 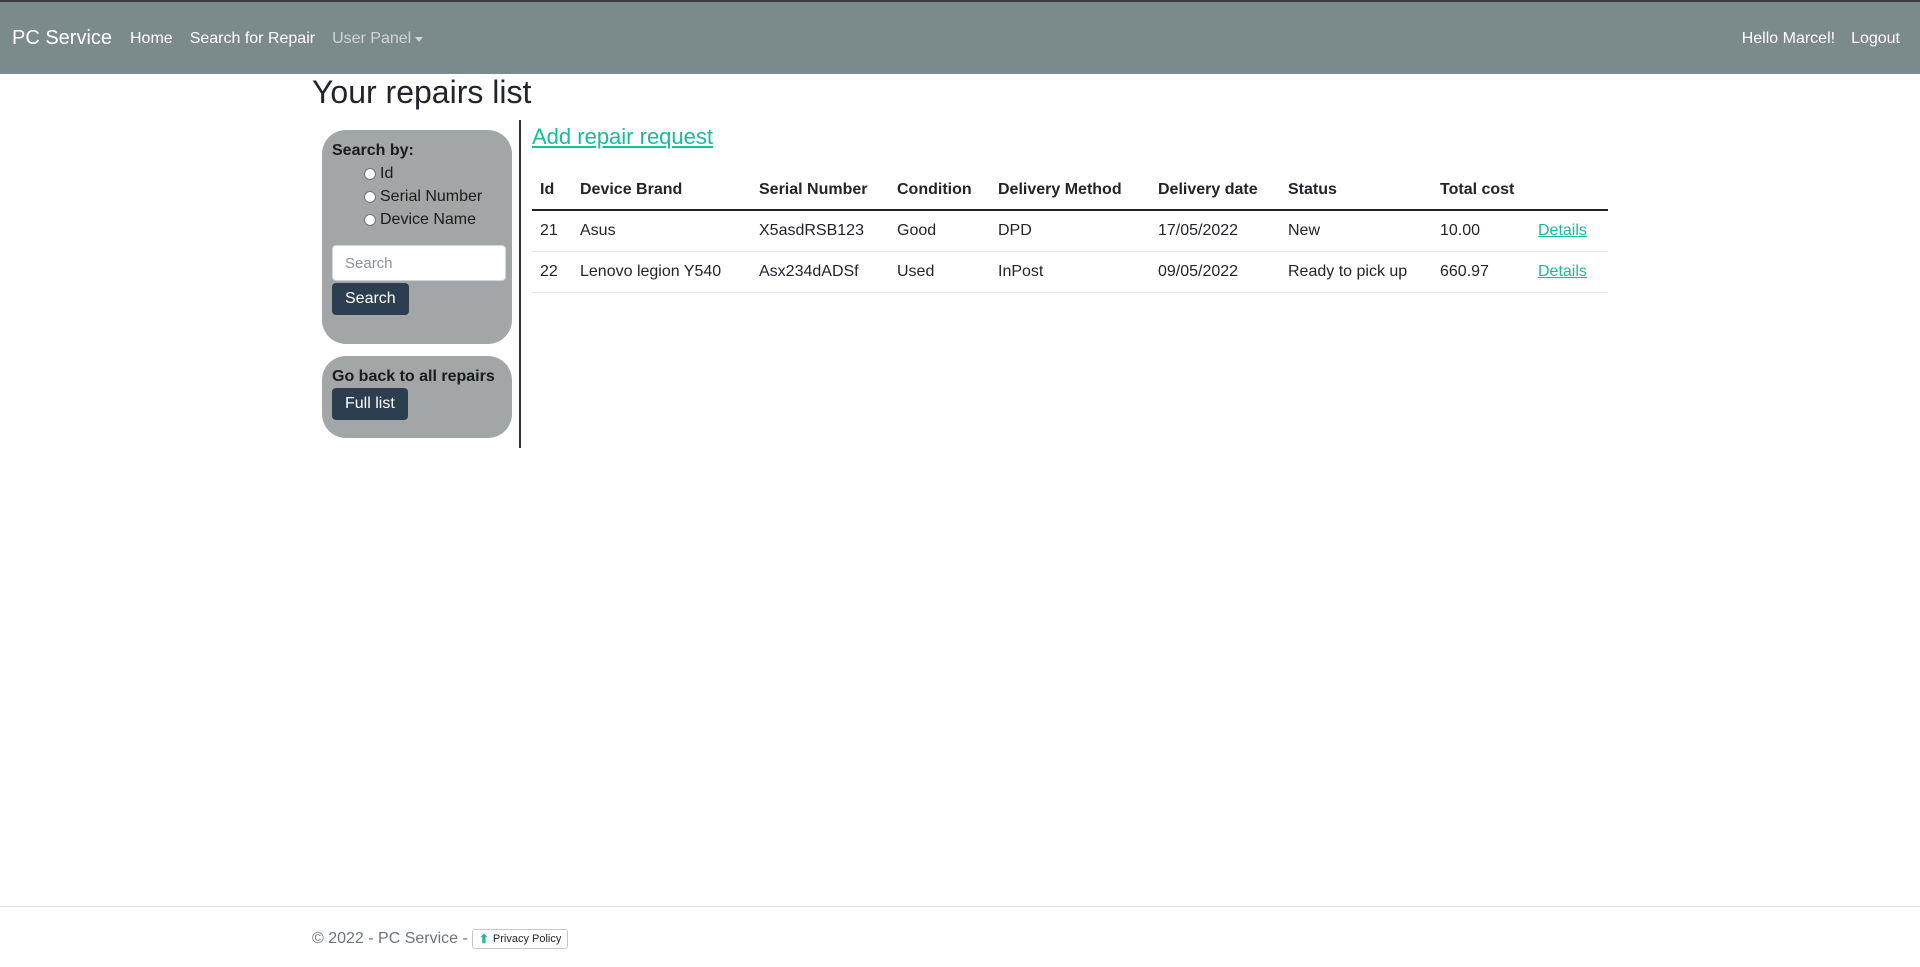 What do you see at coordinates (1875, 39) in the screenshot?
I see `logout-link: Logout` at bounding box center [1875, 39].